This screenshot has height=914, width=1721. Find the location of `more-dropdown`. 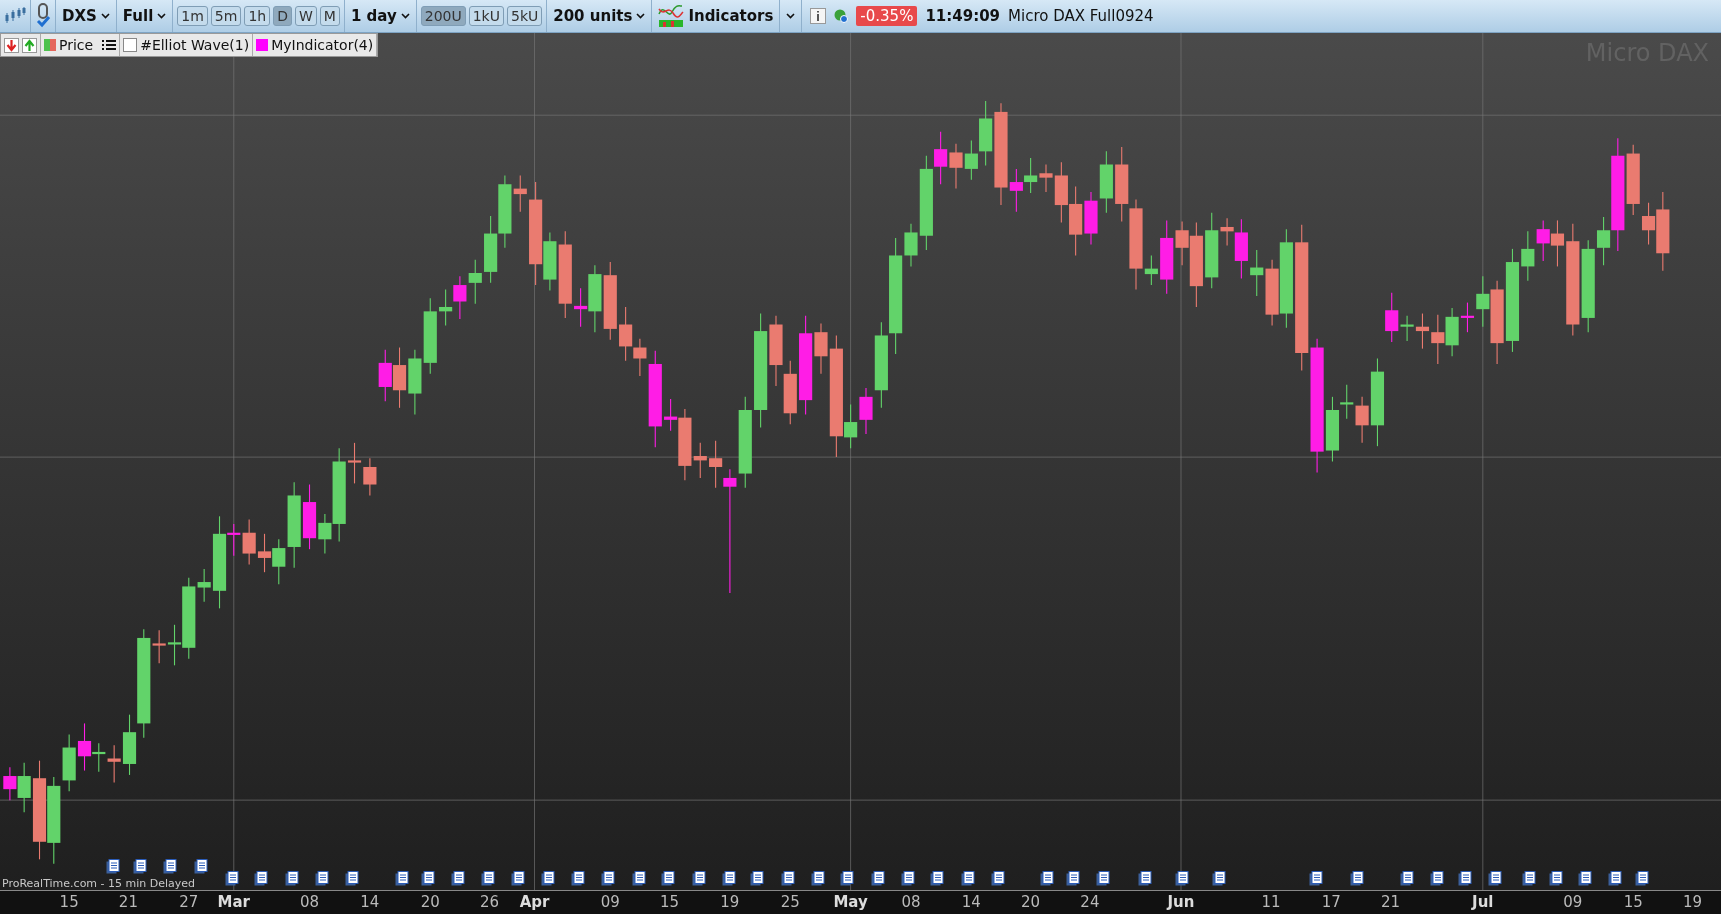

more-dropdown is located at coordinates (791, 16).